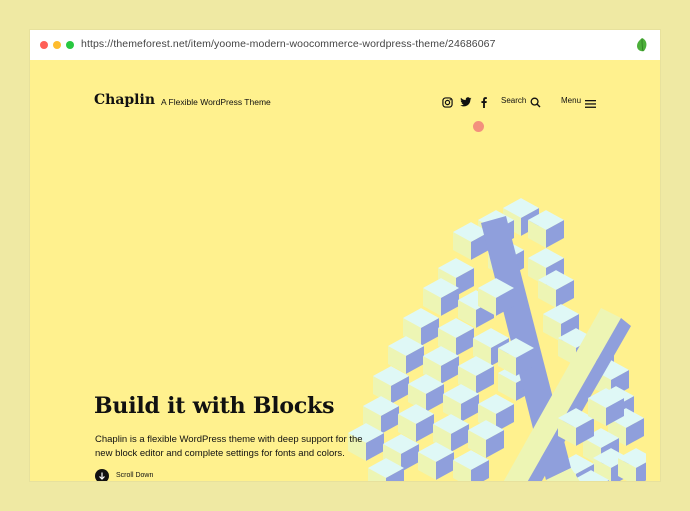 This screenshot has width=690, height=511. Describe the element at coordinates (535, 101) in the screenshot. I see `search-icon` at that location.